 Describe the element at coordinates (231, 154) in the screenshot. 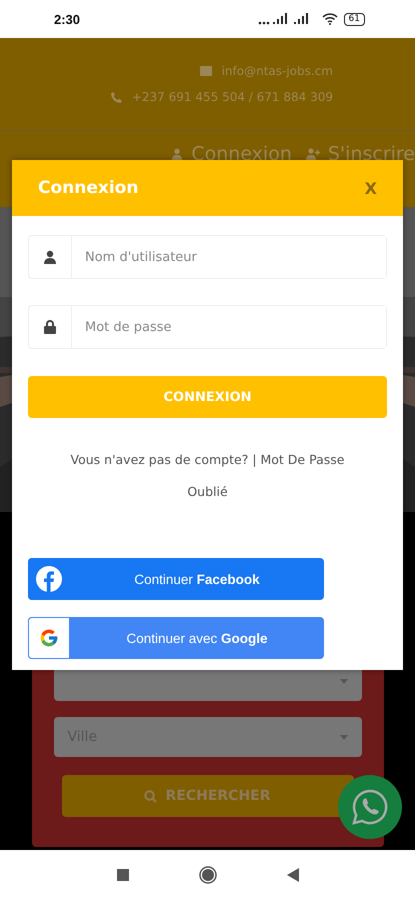

I see `nav-link: Connexion` at that location.